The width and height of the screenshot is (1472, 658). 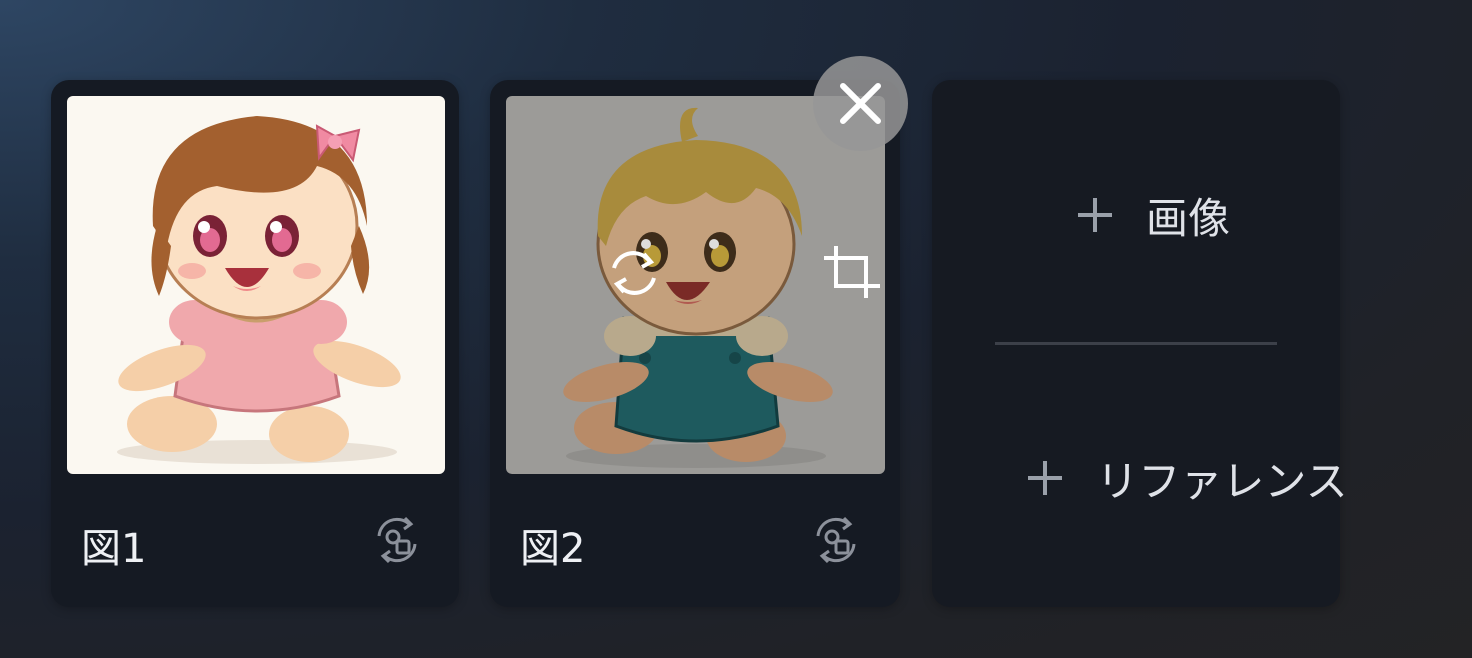 What do you see at coordinates (1187, 218) in the screenshot?
I see `add-image-label: 画像` at bounding box center [1187, 218].